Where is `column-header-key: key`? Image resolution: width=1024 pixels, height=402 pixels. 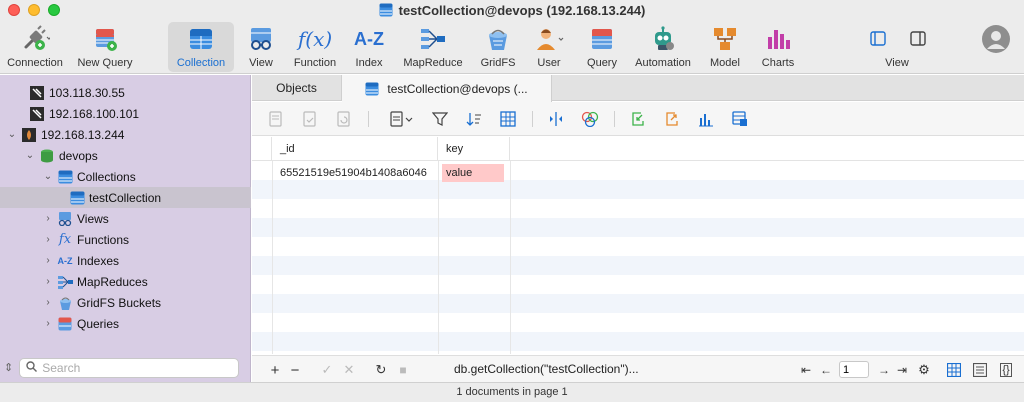 column-header-key: key is located at coordinates (474, 149).